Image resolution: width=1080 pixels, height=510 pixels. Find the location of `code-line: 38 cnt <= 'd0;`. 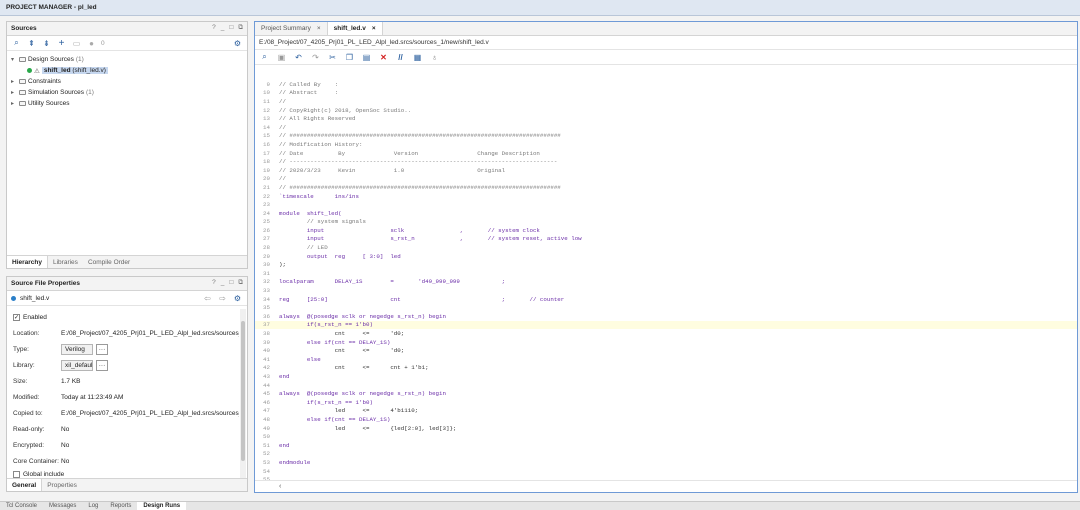

code-line: 38 cnt <= 'd0; is located at coordinates (666, 333).